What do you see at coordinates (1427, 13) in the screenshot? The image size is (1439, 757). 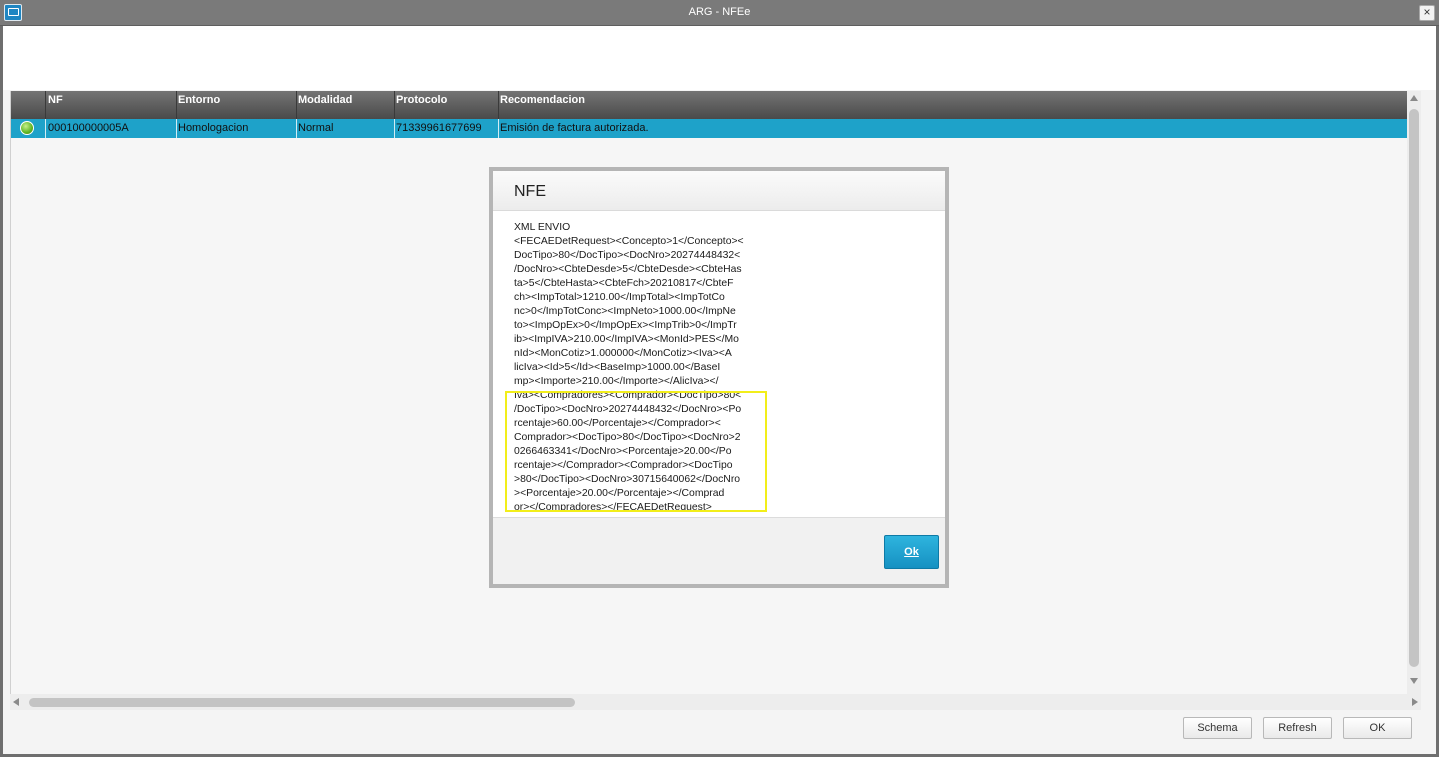 I see `close-icon: ×` at bounding box center [1427, 13].